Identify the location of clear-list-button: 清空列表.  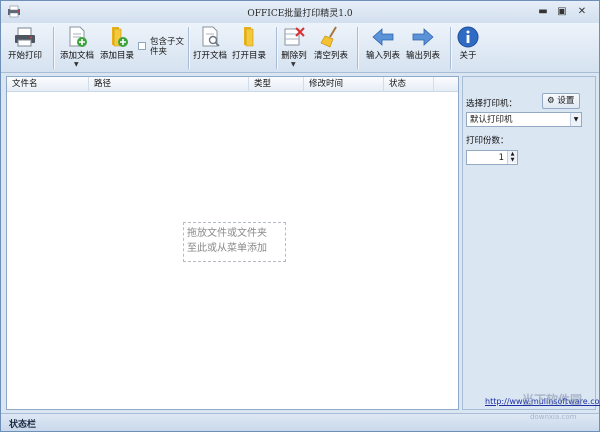
(331, 48).